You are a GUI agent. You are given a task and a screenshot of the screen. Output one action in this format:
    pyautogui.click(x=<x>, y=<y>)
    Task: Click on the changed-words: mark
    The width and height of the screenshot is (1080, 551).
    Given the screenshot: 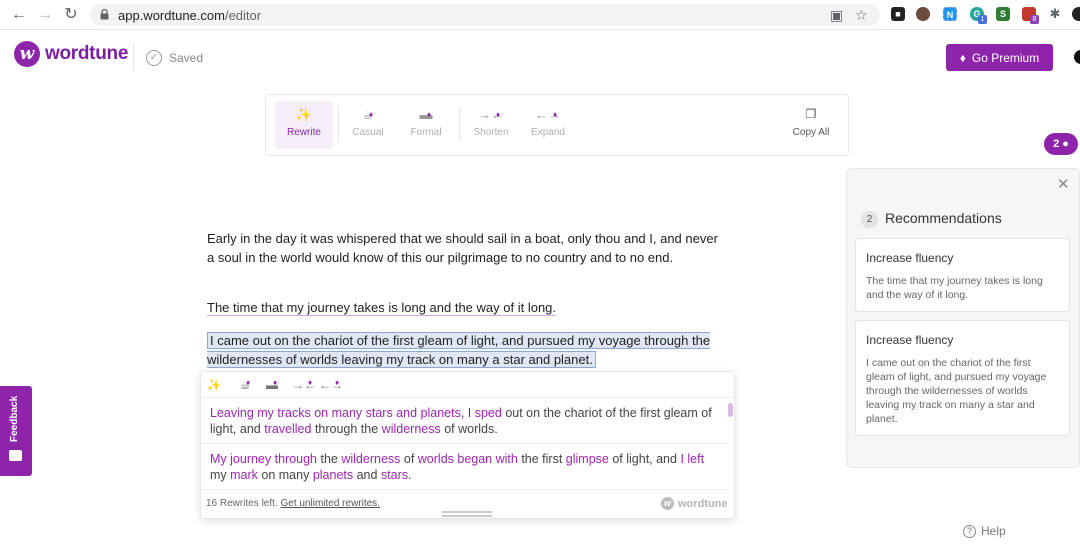 What is the action you would take?
    pyautogui.click(x=244, y=475)
    